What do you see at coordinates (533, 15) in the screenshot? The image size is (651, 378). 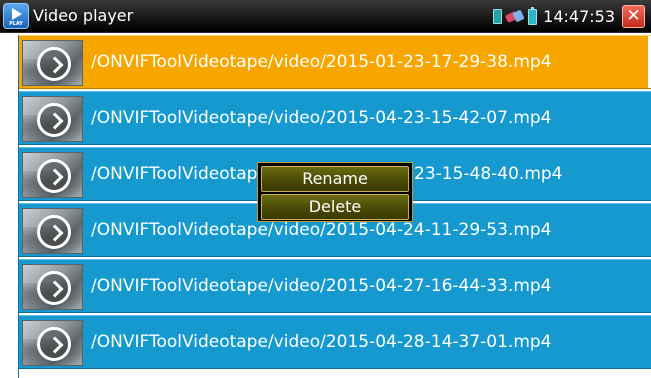 I see `battery-icon` at bounding box center [533, 15].